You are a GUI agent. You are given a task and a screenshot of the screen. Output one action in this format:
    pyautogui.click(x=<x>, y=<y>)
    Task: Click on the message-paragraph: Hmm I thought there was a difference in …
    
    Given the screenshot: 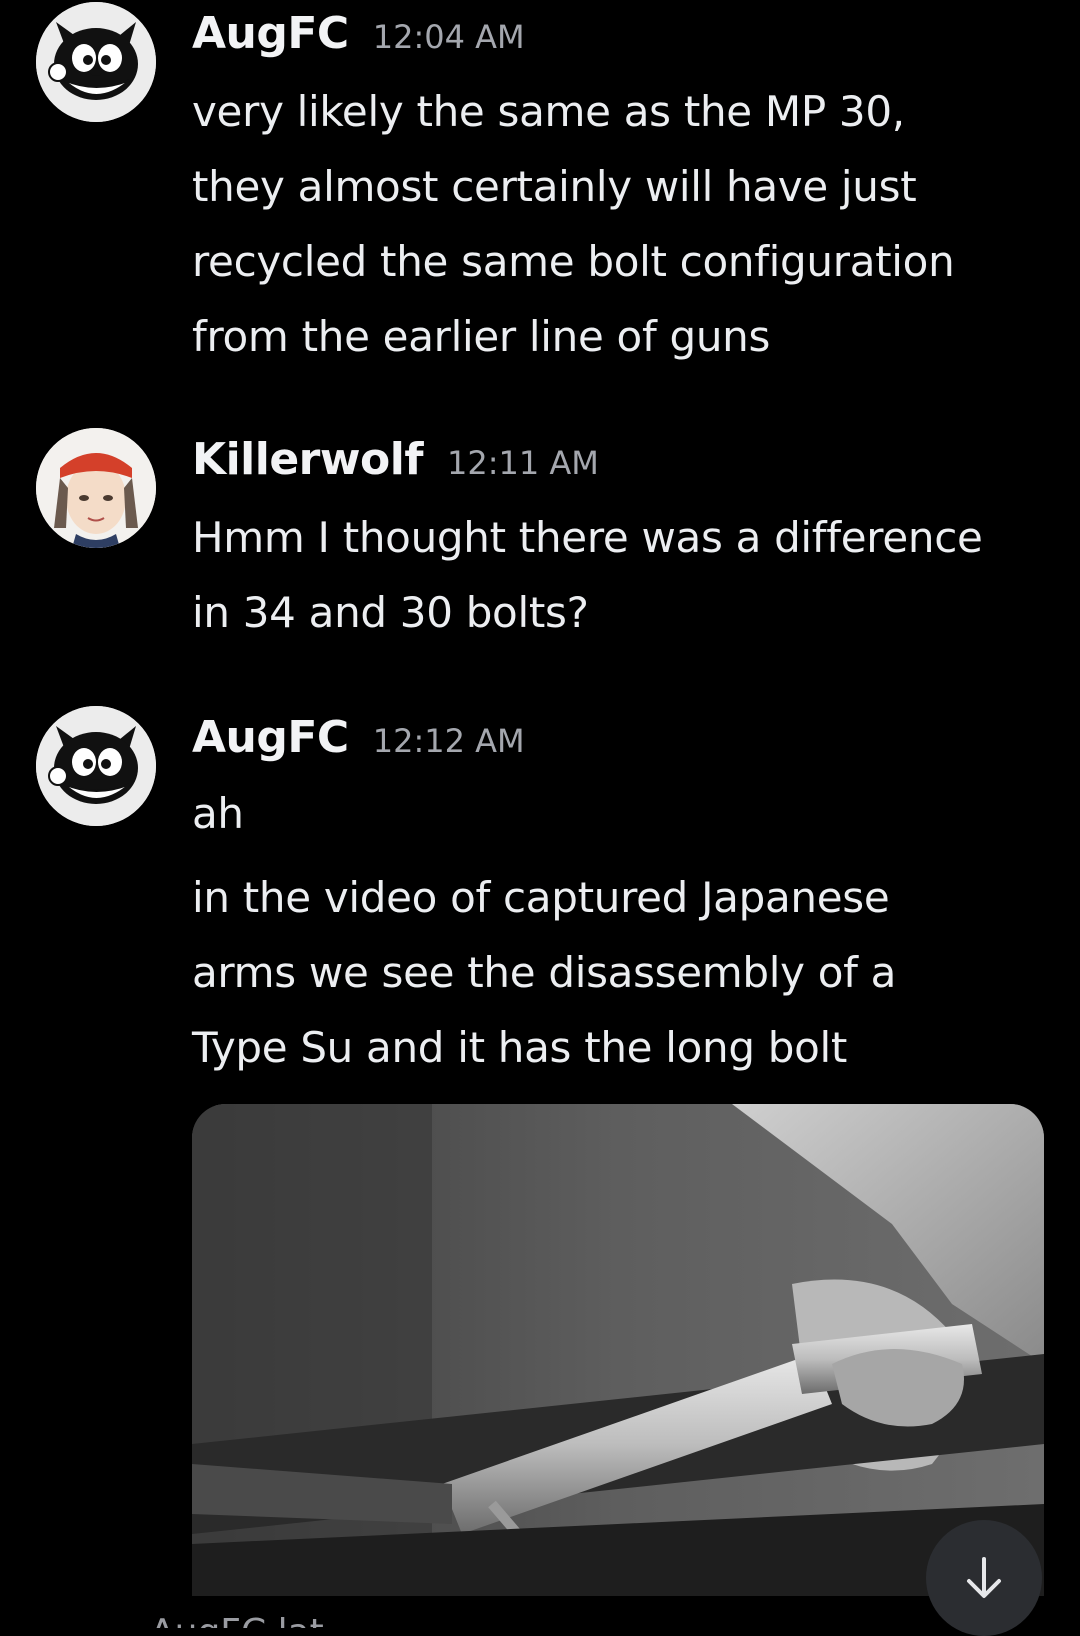 What is the action you would take?
    pyautogui.click(x=587, y=575)
    